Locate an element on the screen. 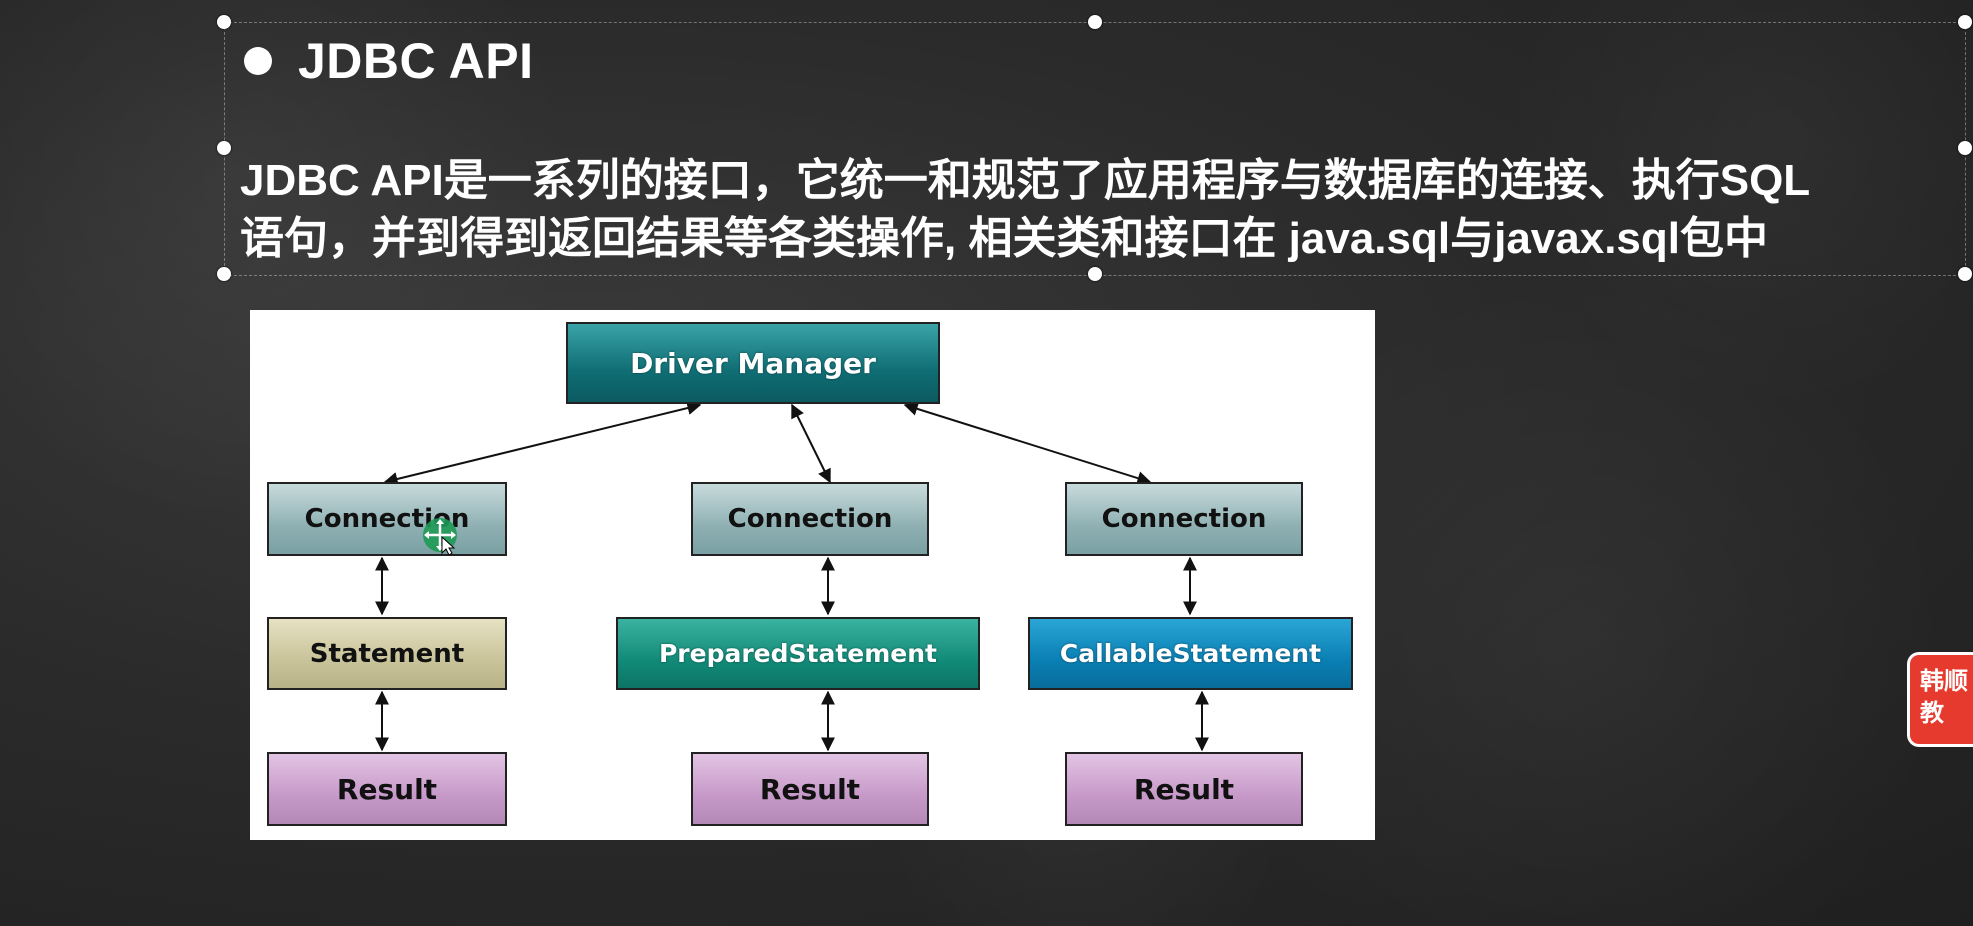 This screenshot has height=926, width=1973. edge-dm-conn1 is located at coordinates (542, 443).